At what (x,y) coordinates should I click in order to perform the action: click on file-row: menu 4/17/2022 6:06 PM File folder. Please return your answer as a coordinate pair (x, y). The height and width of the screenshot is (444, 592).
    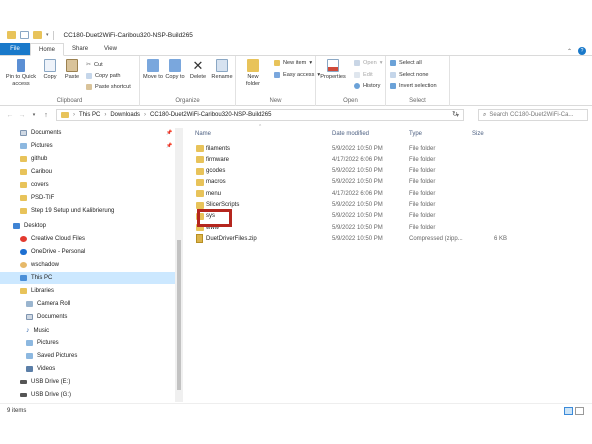
    Looking at the image, I should click on (359, 193).